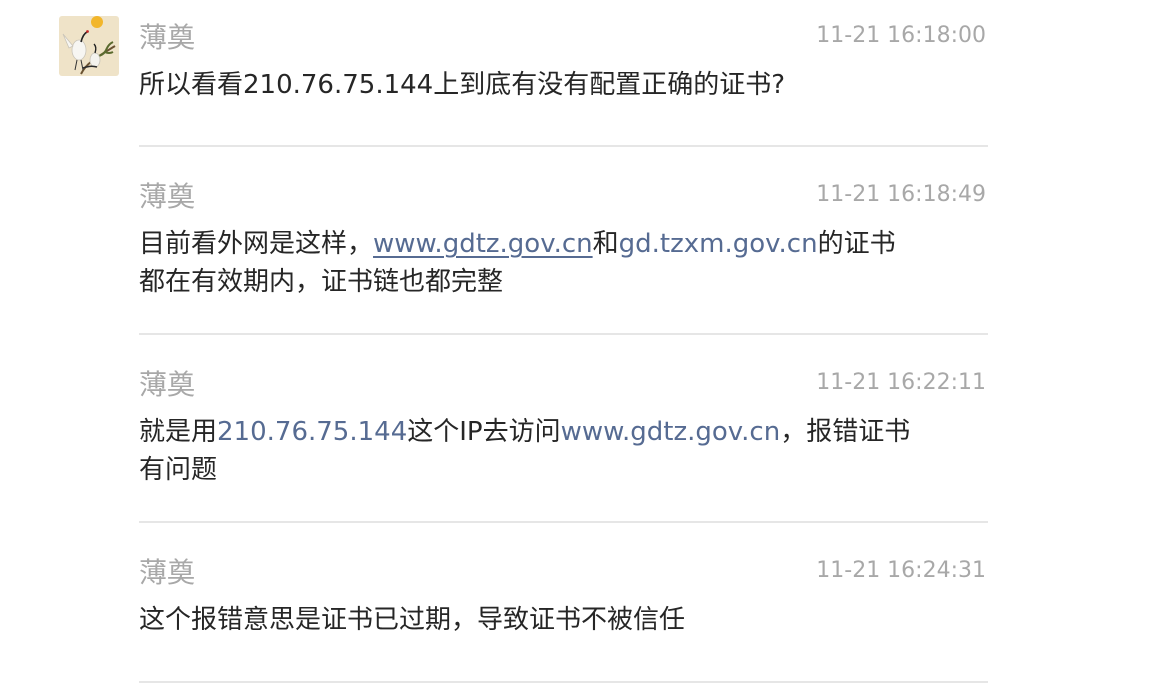  I want to click on message-text-segment: 有问题, so click(178, 470).